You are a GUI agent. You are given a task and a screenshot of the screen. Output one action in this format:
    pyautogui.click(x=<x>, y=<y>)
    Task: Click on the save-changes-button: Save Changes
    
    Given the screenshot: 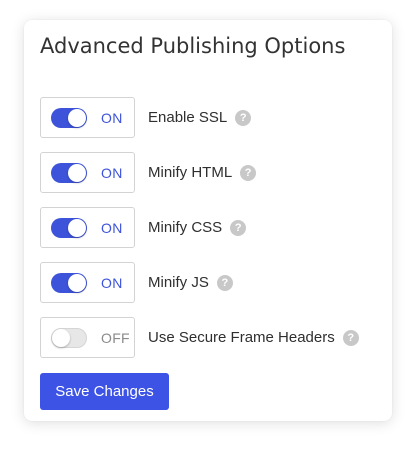 What is the action you would take?
    pyautogui.click(x=104, y=391)
    